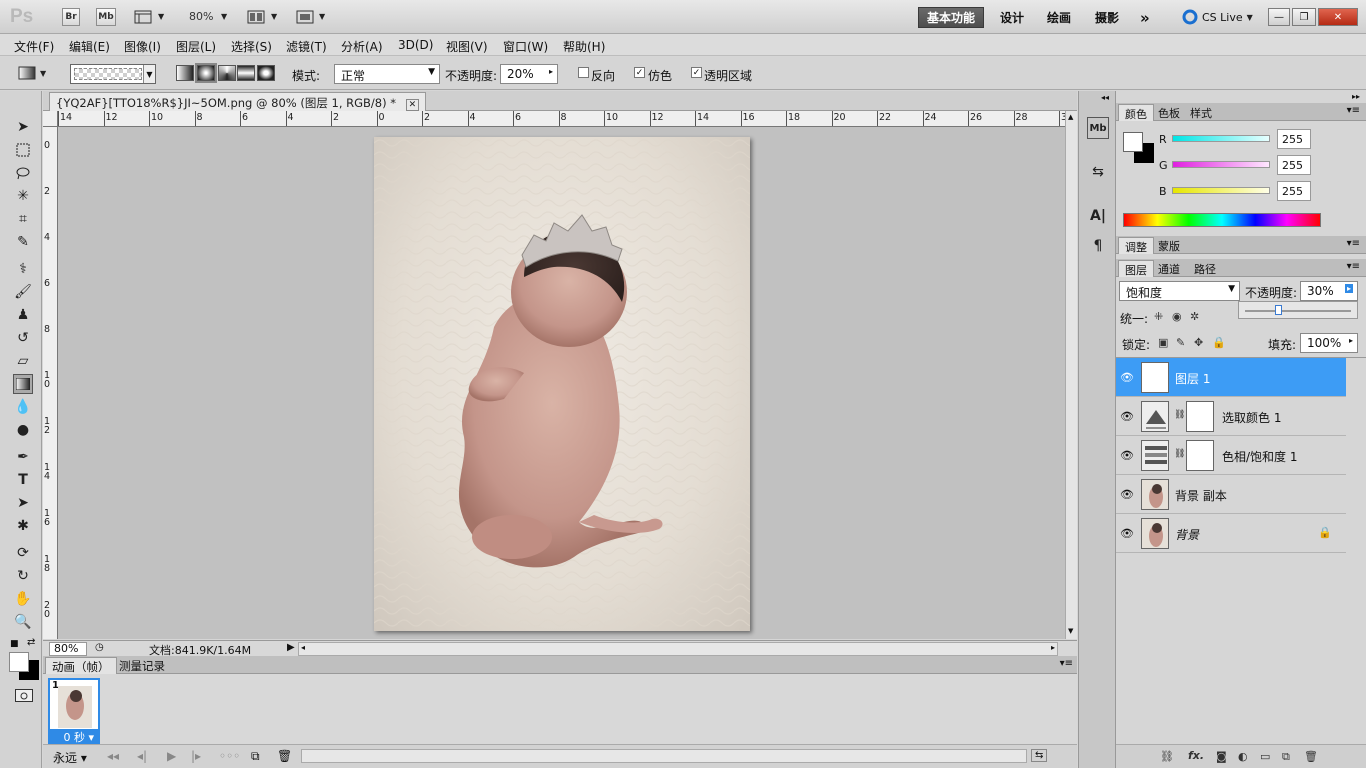 This screenshot has width=1366, height=768. Describe the element at coordinates (1265, 756) in the screenshot. I see `new-group-icon: ▭` at that location.